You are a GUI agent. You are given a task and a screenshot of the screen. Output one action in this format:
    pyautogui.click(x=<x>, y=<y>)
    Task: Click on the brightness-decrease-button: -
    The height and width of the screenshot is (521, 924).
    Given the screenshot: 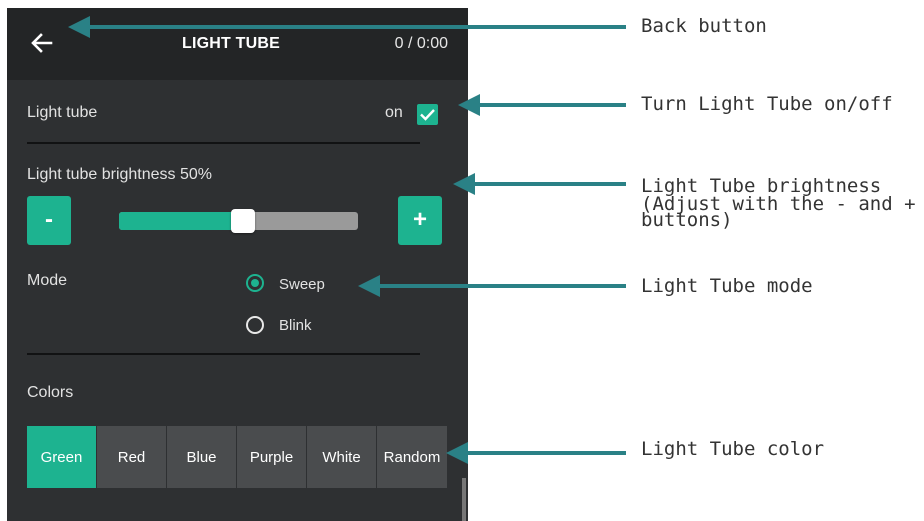 What is the action you would take?
    pyautogui.click(x=49, y=220)
    